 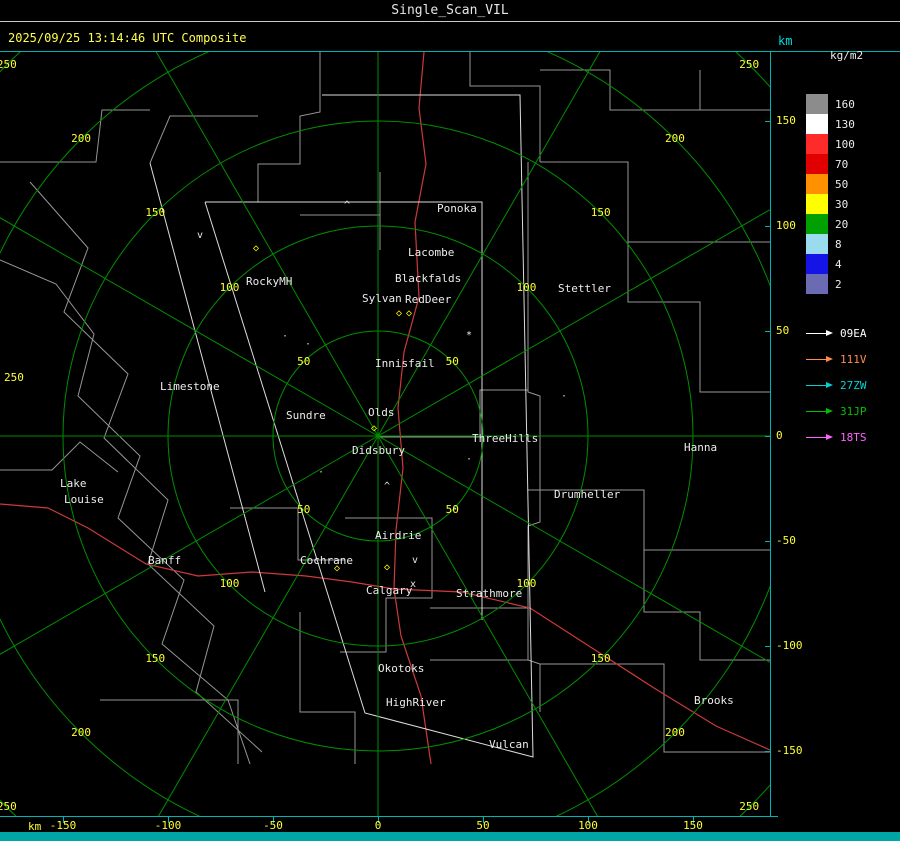 I want to click on color-scale-value: 130, so click(x=845, y=124).